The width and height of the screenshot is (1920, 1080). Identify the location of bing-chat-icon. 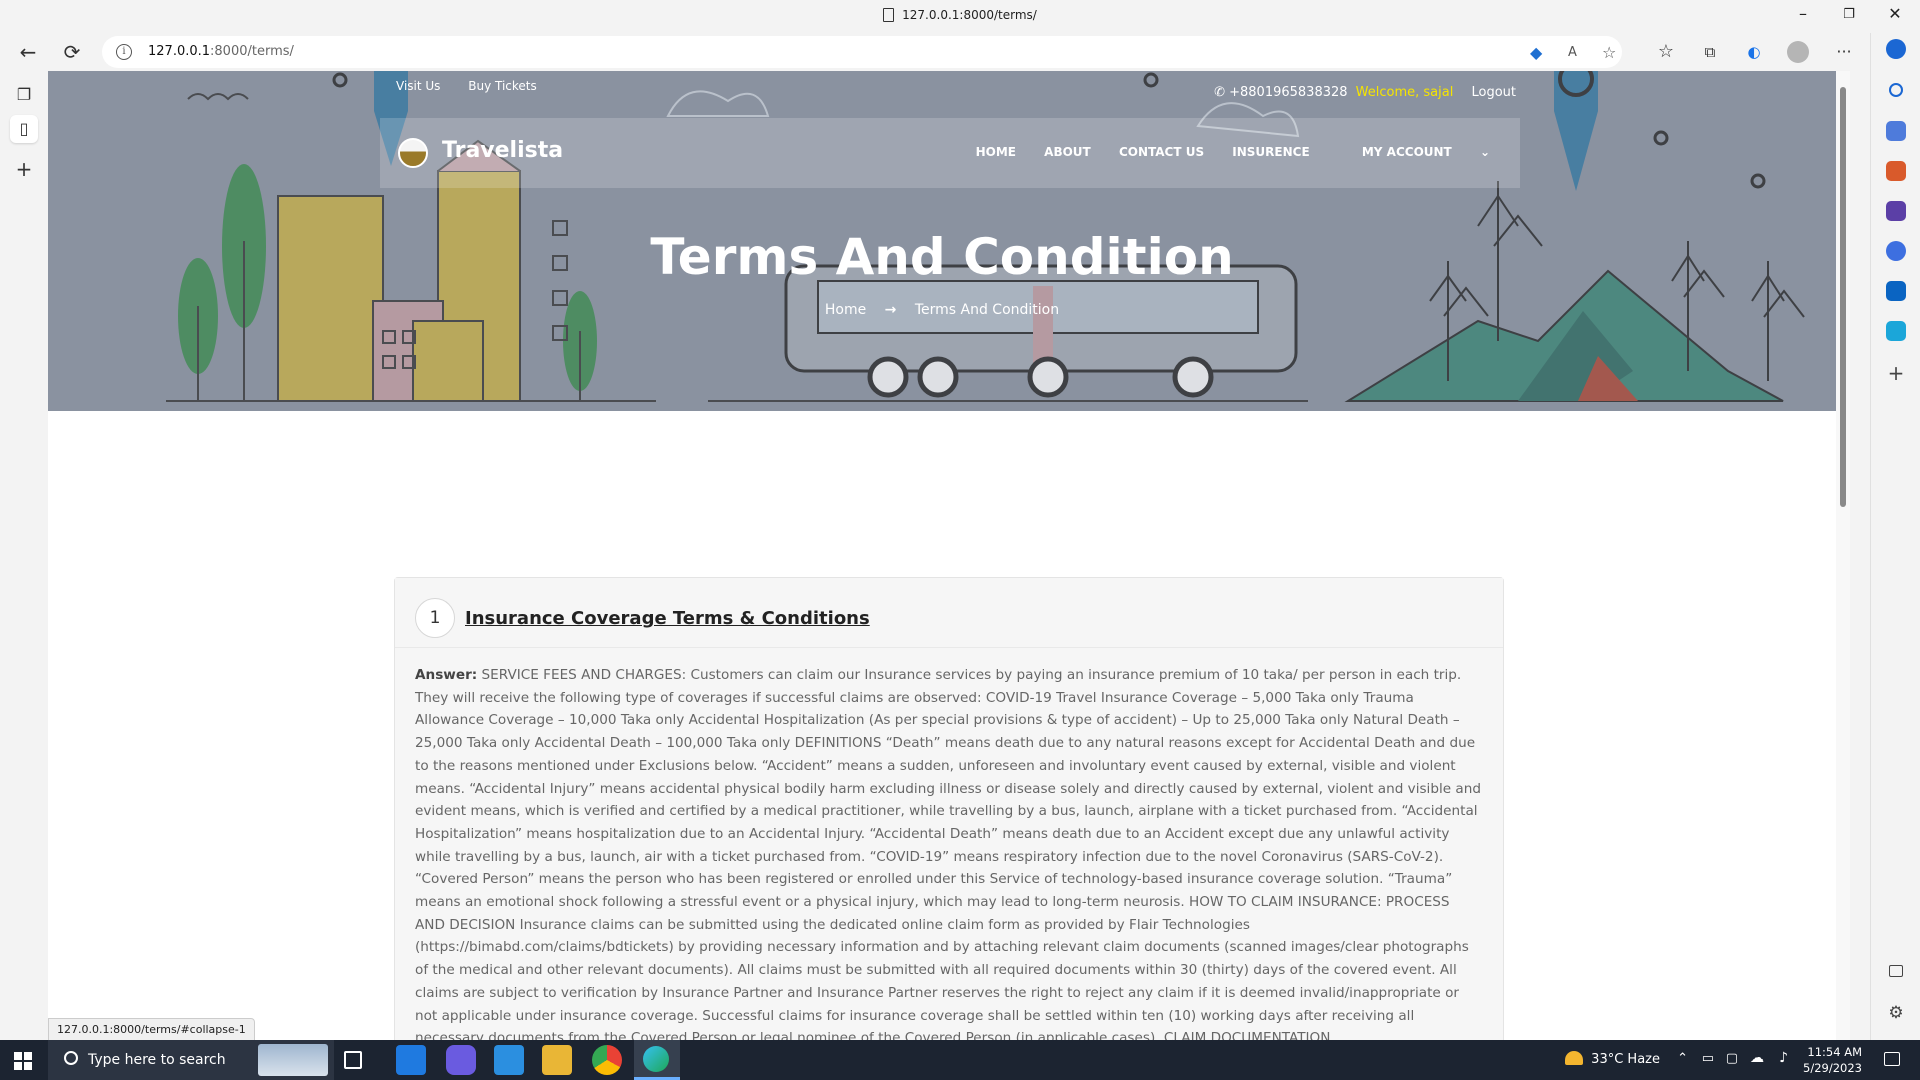
(1896, 49).